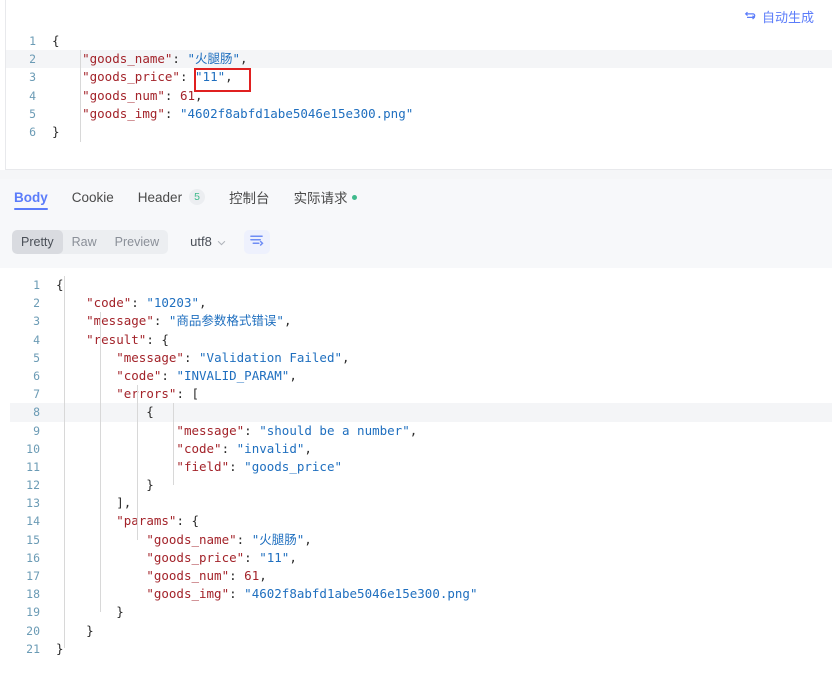 The width and height of the screenshot is (832, 681). I want to click on sync-loop-icon, so click(750, 16).